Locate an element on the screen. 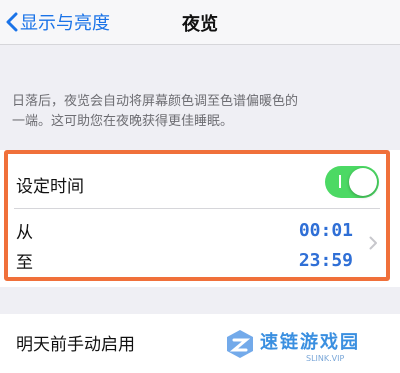 The height and width of the screenshot is (373, 400). page-title: 夜览 is located at coordinates (200, 24).